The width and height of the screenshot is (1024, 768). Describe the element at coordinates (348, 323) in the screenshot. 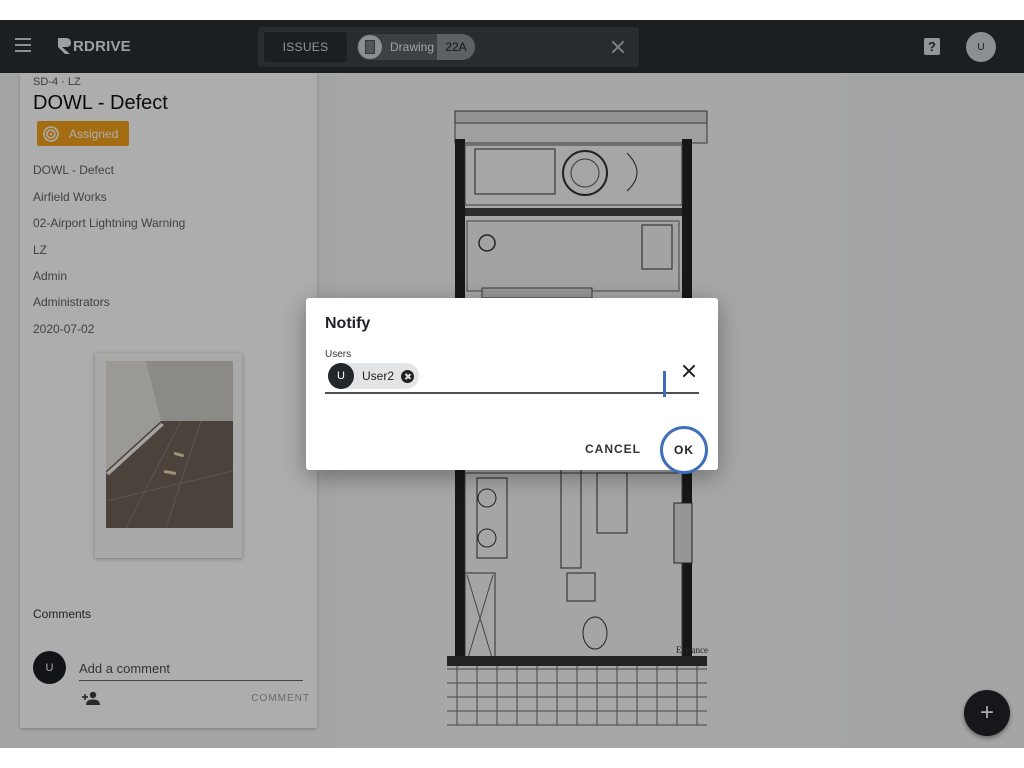

I see `dialog-title: Notify` at that location.